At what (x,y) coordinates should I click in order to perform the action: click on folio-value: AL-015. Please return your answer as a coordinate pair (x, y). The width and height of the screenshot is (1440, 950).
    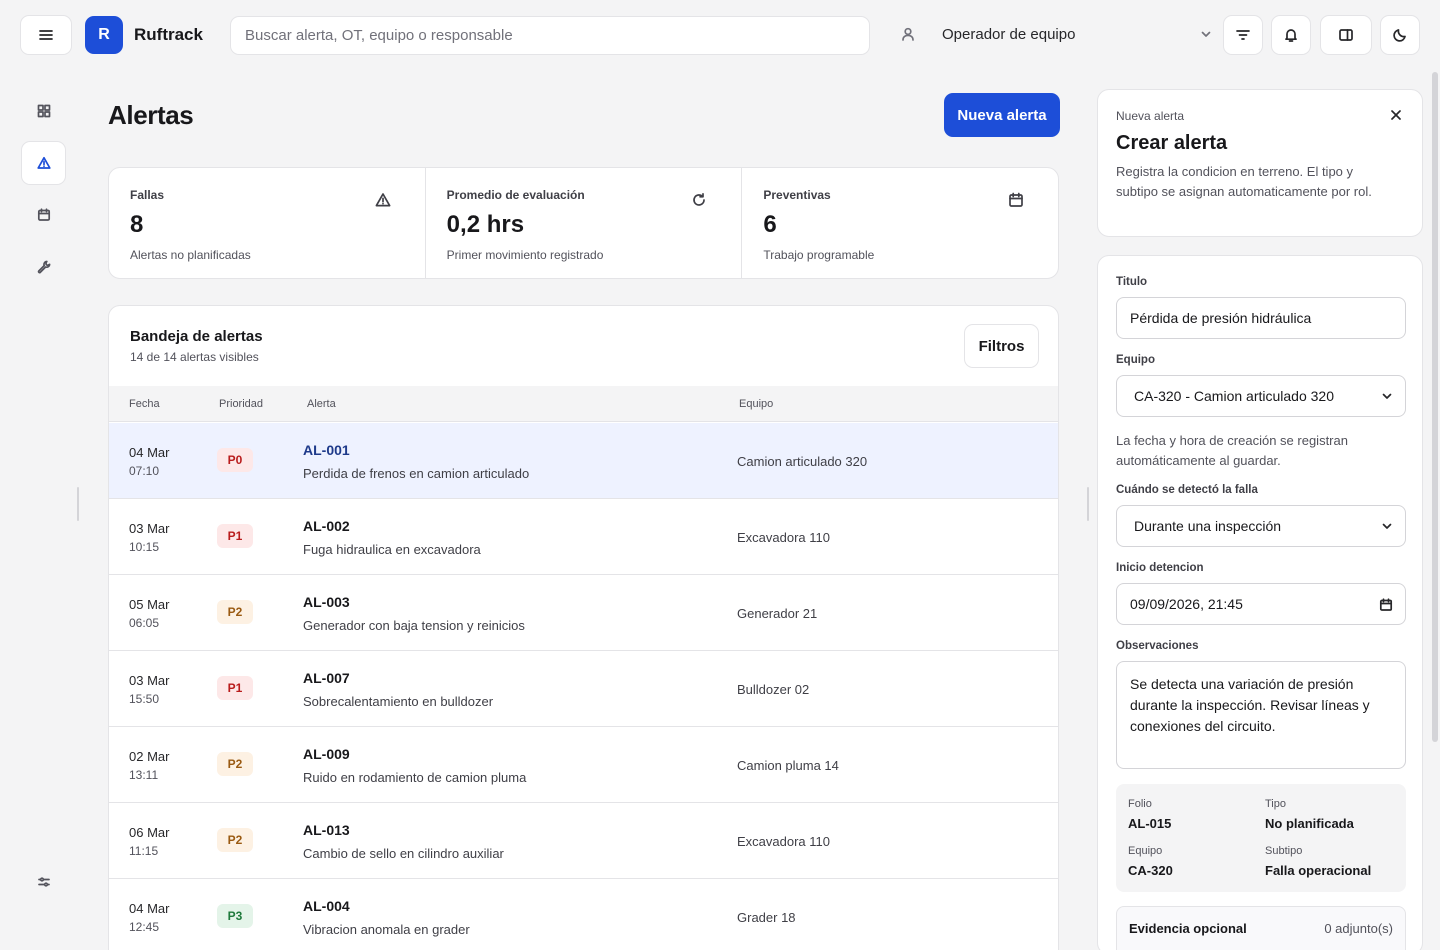
    Looking at the image, I should click on (1150, 823).